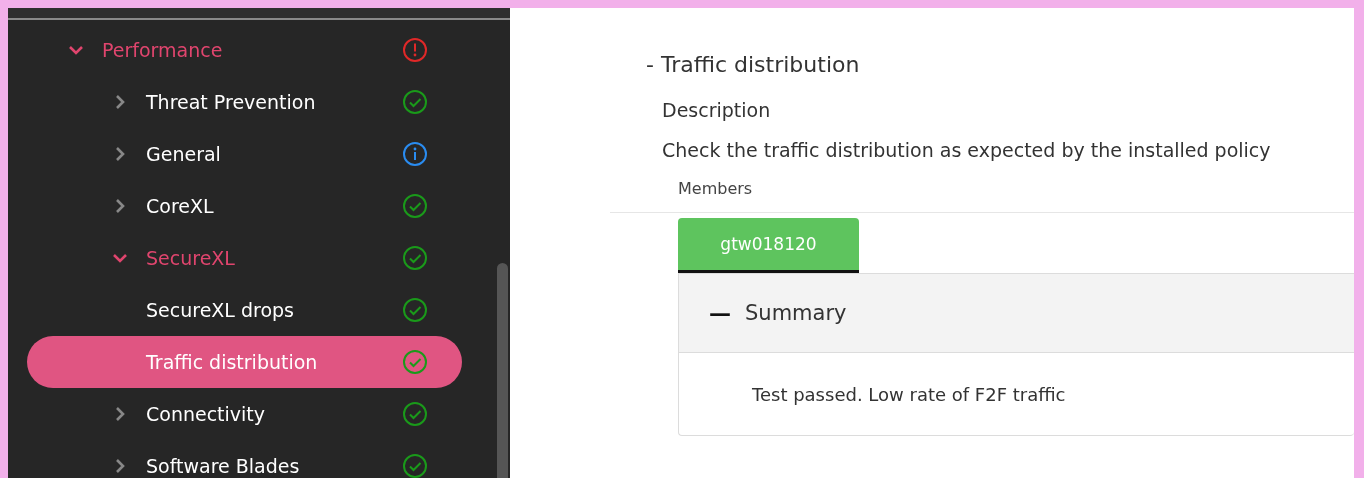  Describe the element at coordinates (235, 154) in the screenshot. I see `tree-item: General` at that location.